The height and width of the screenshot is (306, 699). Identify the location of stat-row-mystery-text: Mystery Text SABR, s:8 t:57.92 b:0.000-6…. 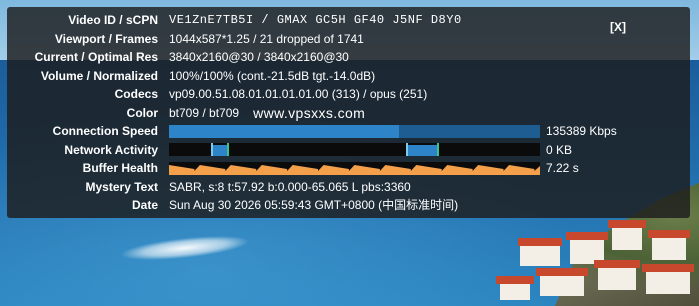
(348, 187).